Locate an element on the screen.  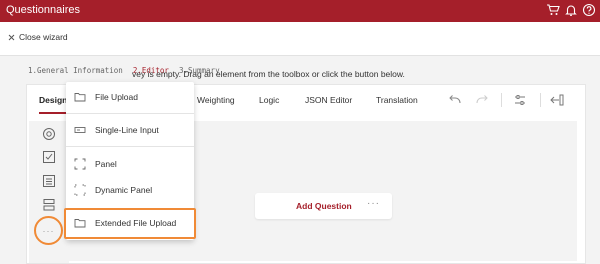
help-icon is located at coordinates (589, 10).